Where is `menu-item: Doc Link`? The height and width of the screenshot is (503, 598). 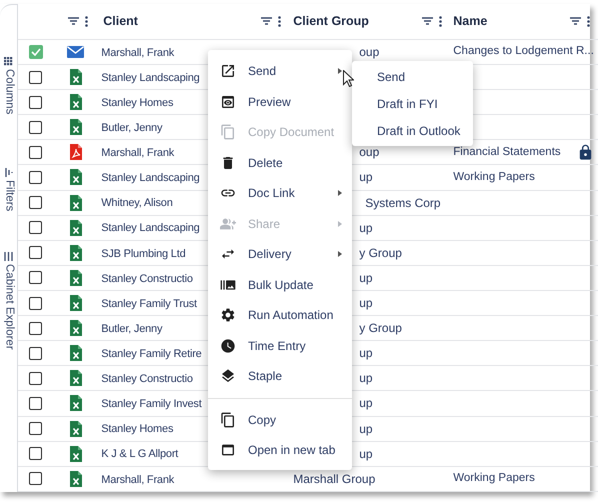 menu-item: Doc Link is located at coordinates (280, 193).